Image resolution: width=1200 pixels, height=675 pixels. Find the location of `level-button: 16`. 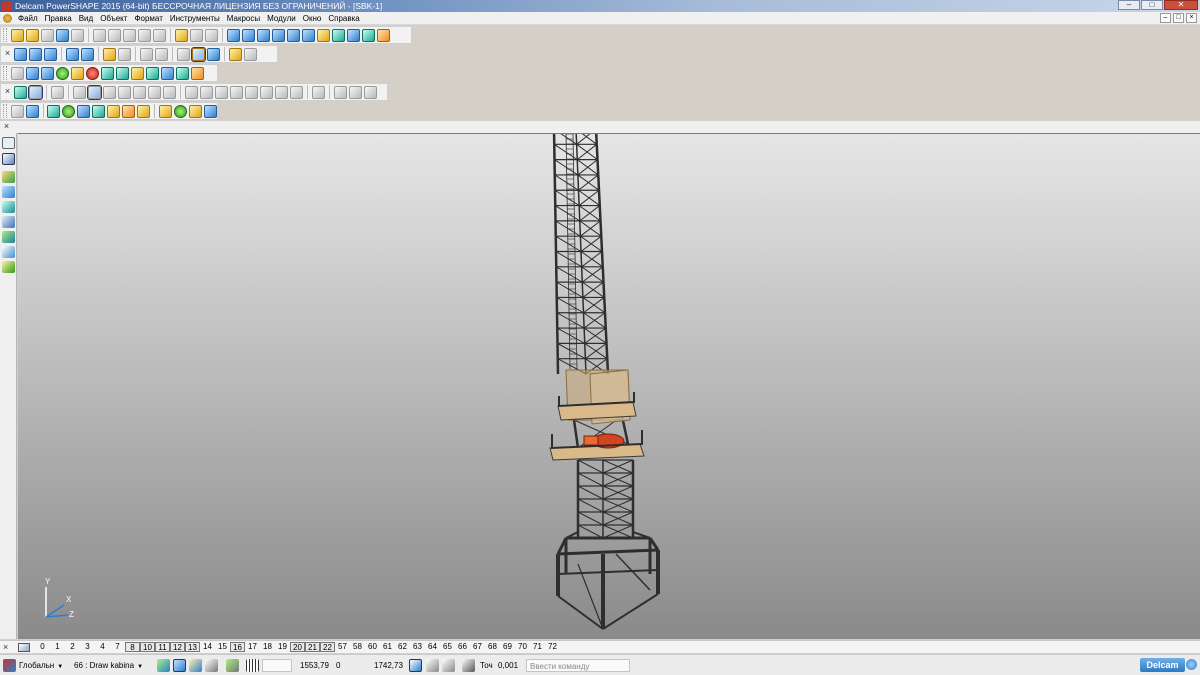

level-button: 16 is located at coordinates (237, 647).